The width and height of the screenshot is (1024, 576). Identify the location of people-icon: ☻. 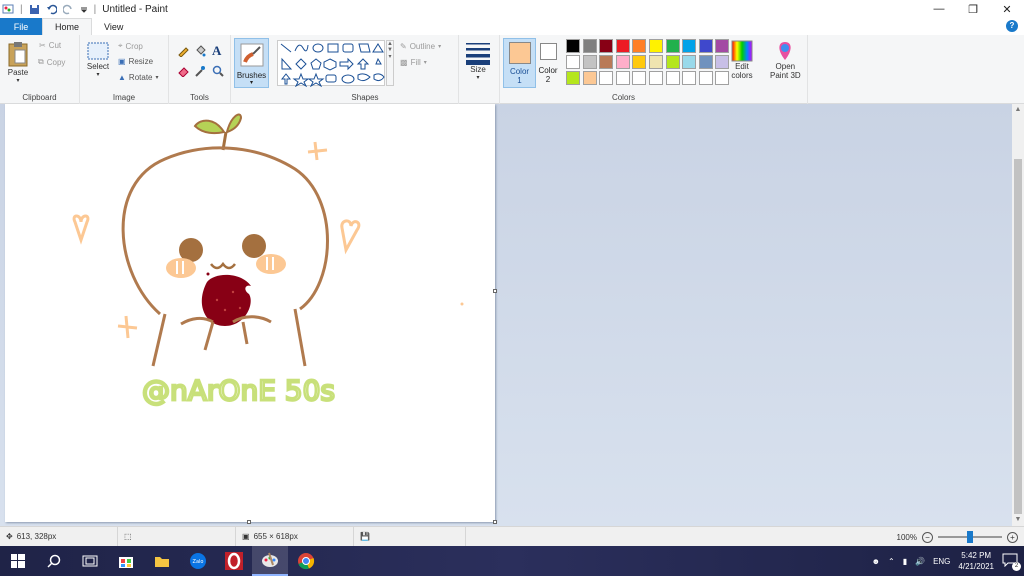
(876, 561).